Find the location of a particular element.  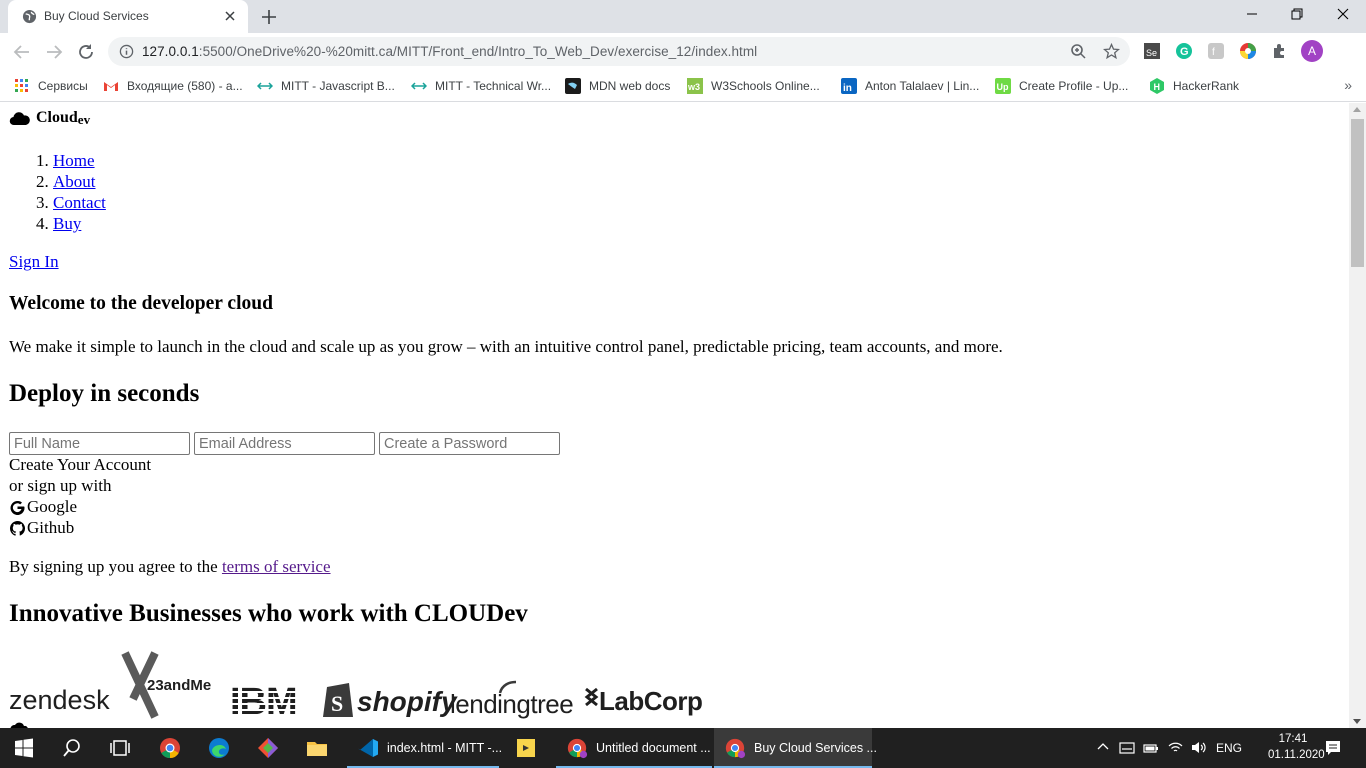

bookmarks-overflow-icon: » is located at coordinates (1348, 85).